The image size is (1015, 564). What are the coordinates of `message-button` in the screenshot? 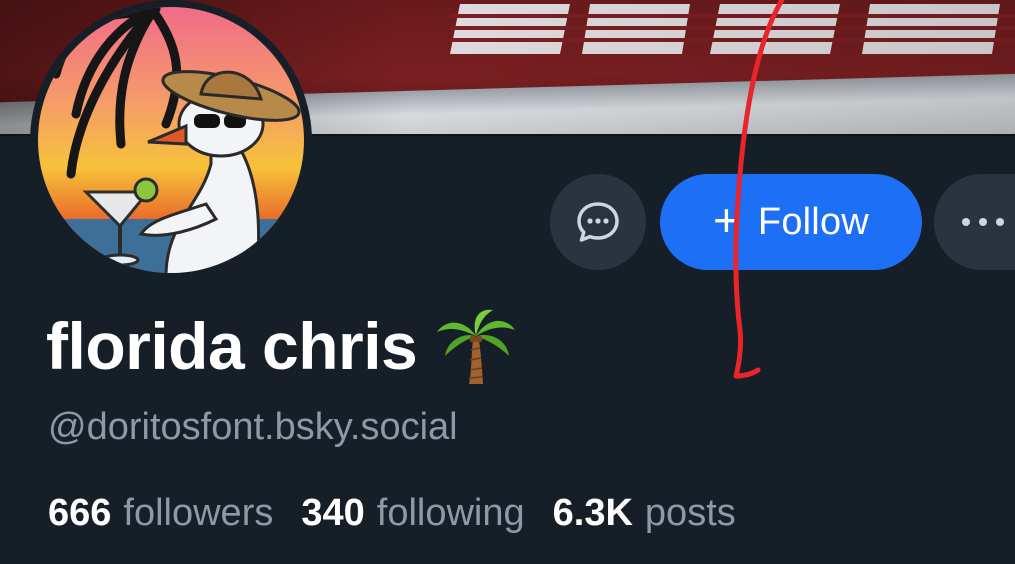 It's located at (598, 222).